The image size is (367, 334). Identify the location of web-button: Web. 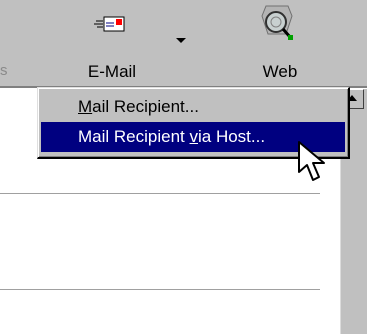
(280, 44).